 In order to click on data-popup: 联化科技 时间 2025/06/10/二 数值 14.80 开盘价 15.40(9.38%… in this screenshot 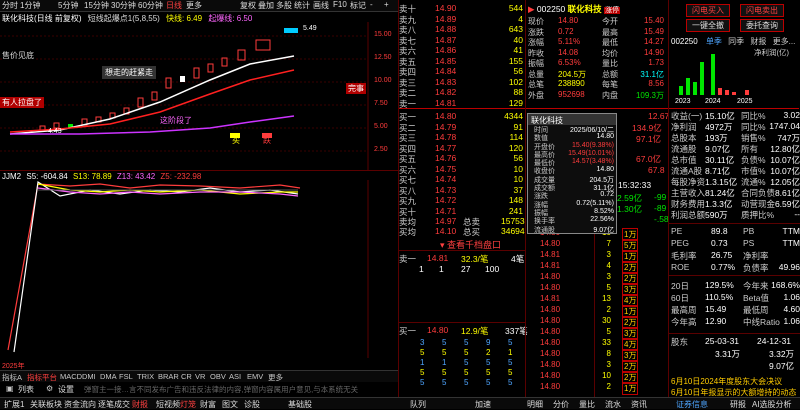, I will do `click(572, 173)`.